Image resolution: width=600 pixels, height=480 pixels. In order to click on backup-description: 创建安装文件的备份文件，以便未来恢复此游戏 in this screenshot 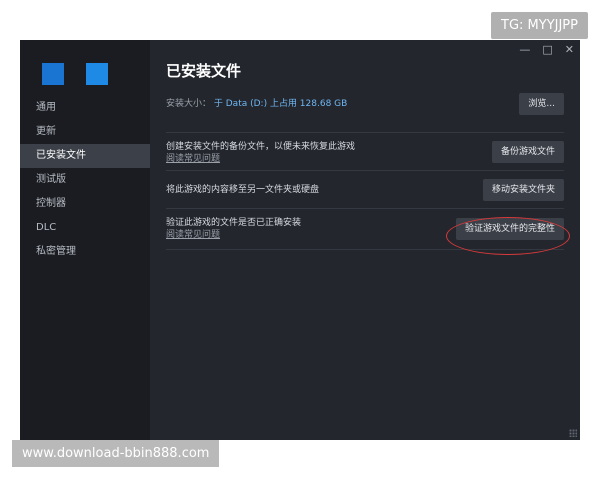, I will do `click(261, 147)`.